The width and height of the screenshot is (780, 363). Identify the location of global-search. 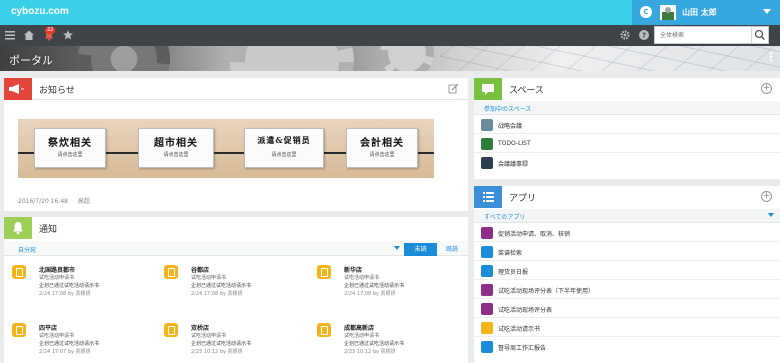
(711, 35).